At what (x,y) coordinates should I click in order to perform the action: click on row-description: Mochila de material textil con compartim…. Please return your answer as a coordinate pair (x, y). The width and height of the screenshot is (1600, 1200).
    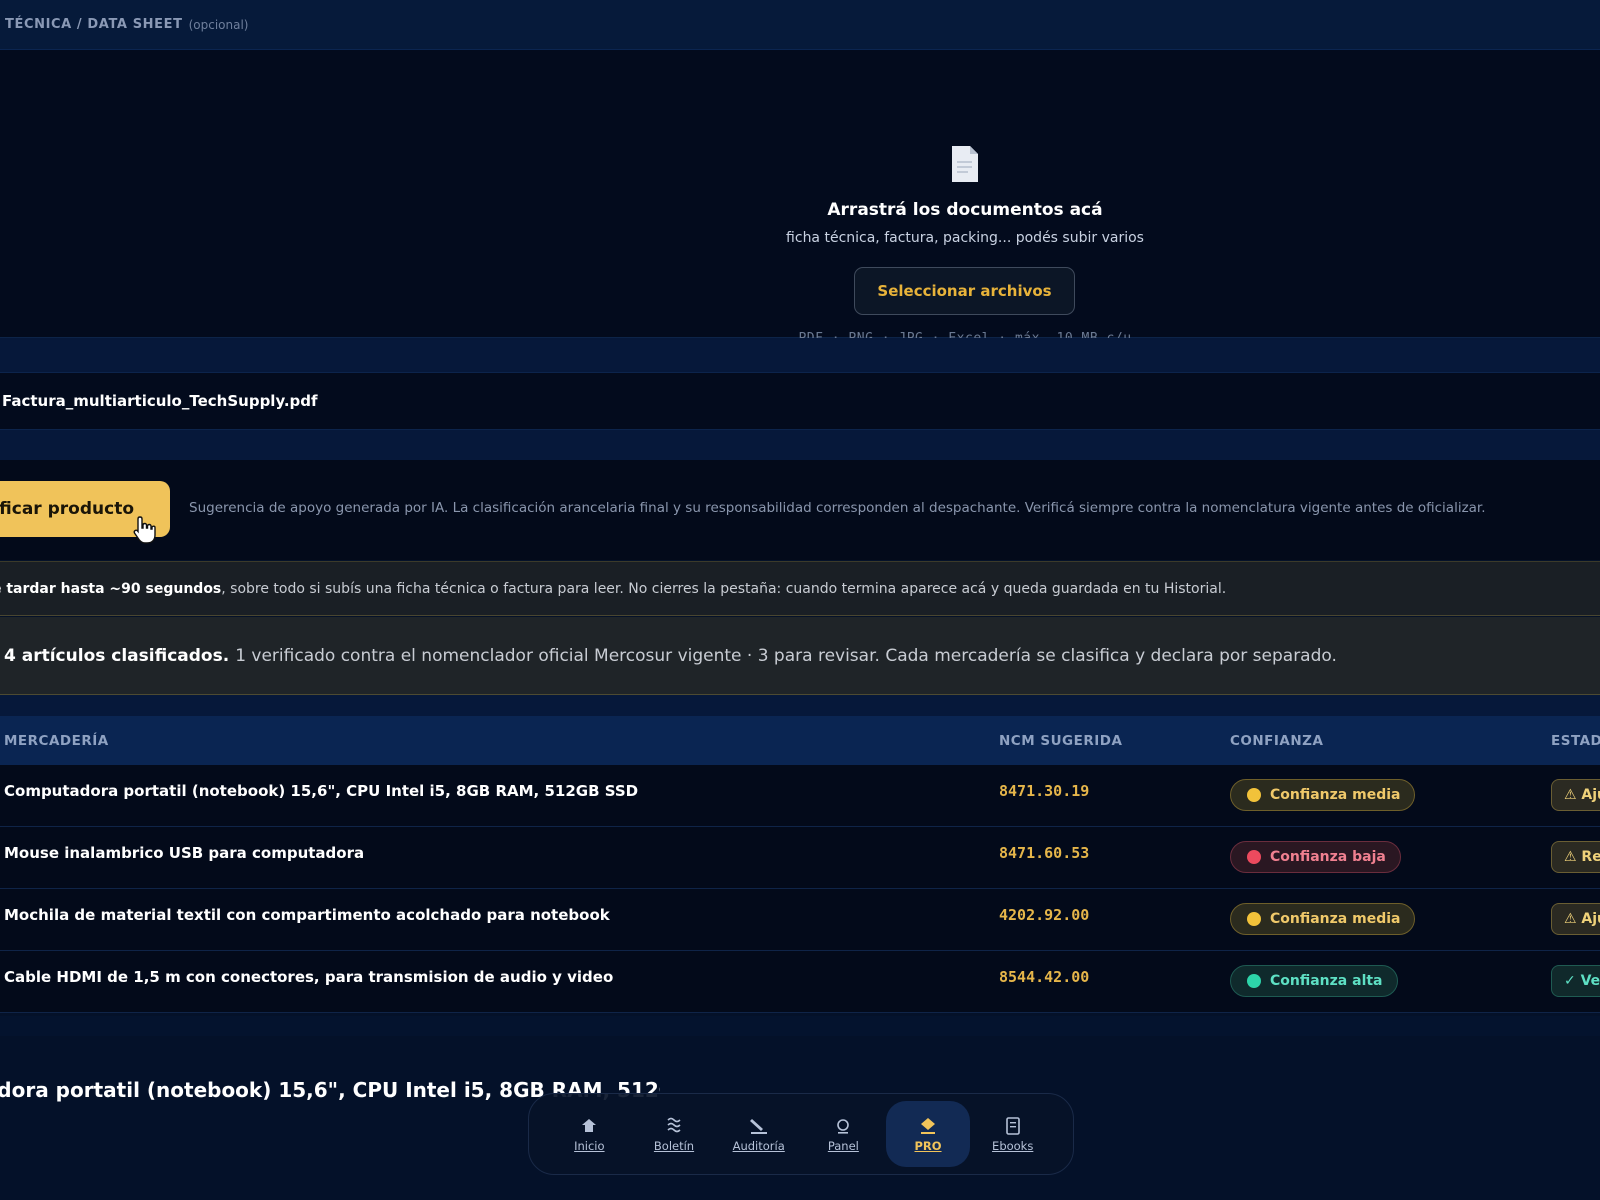
    Looking at the image, I should click on (307, 915).